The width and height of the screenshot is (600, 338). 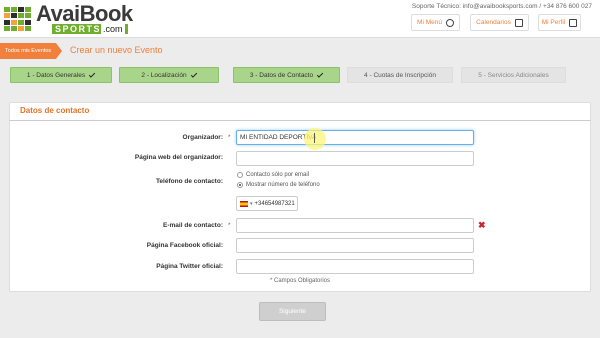 I want to click on logo-wordmark: AvaiBook, so click(x=84, y=13).